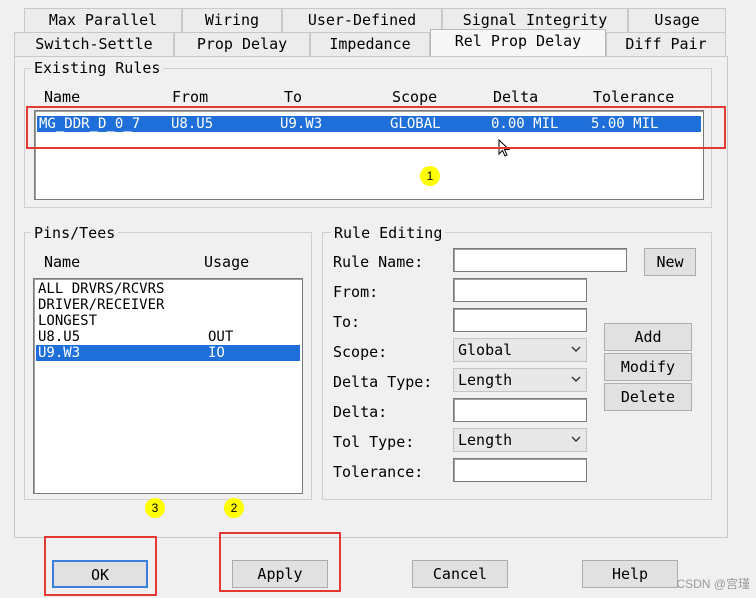  Describe the element at coordinates (59, 353) in the screenshot. I see `pin-name: U9.W3` at that location.